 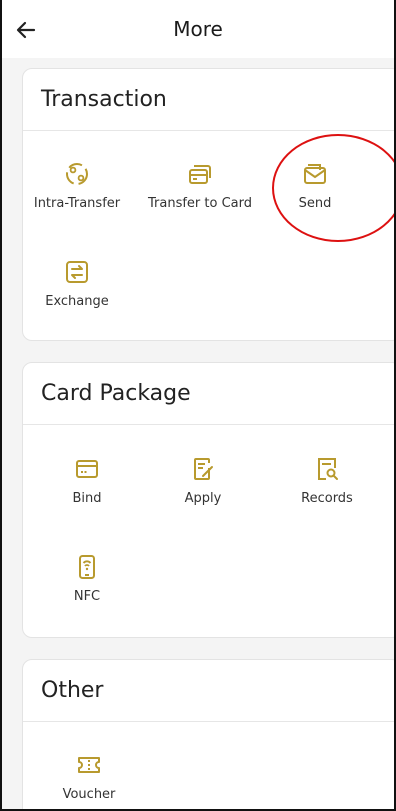 What do you see at coordinates (77, 203) in the screenshot?
I see `item-label: Intra-Transfer` at bounding box center [77, 203].